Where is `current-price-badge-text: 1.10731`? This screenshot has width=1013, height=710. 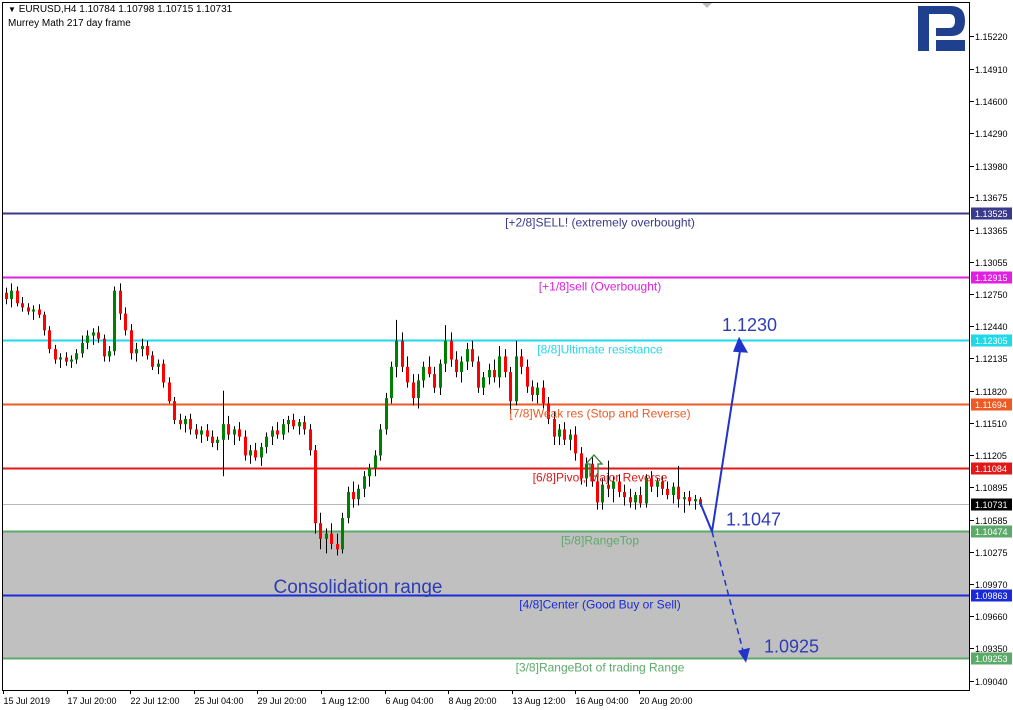 current-price-badge-text: 1.10731 is located at coordinates (991, 505).